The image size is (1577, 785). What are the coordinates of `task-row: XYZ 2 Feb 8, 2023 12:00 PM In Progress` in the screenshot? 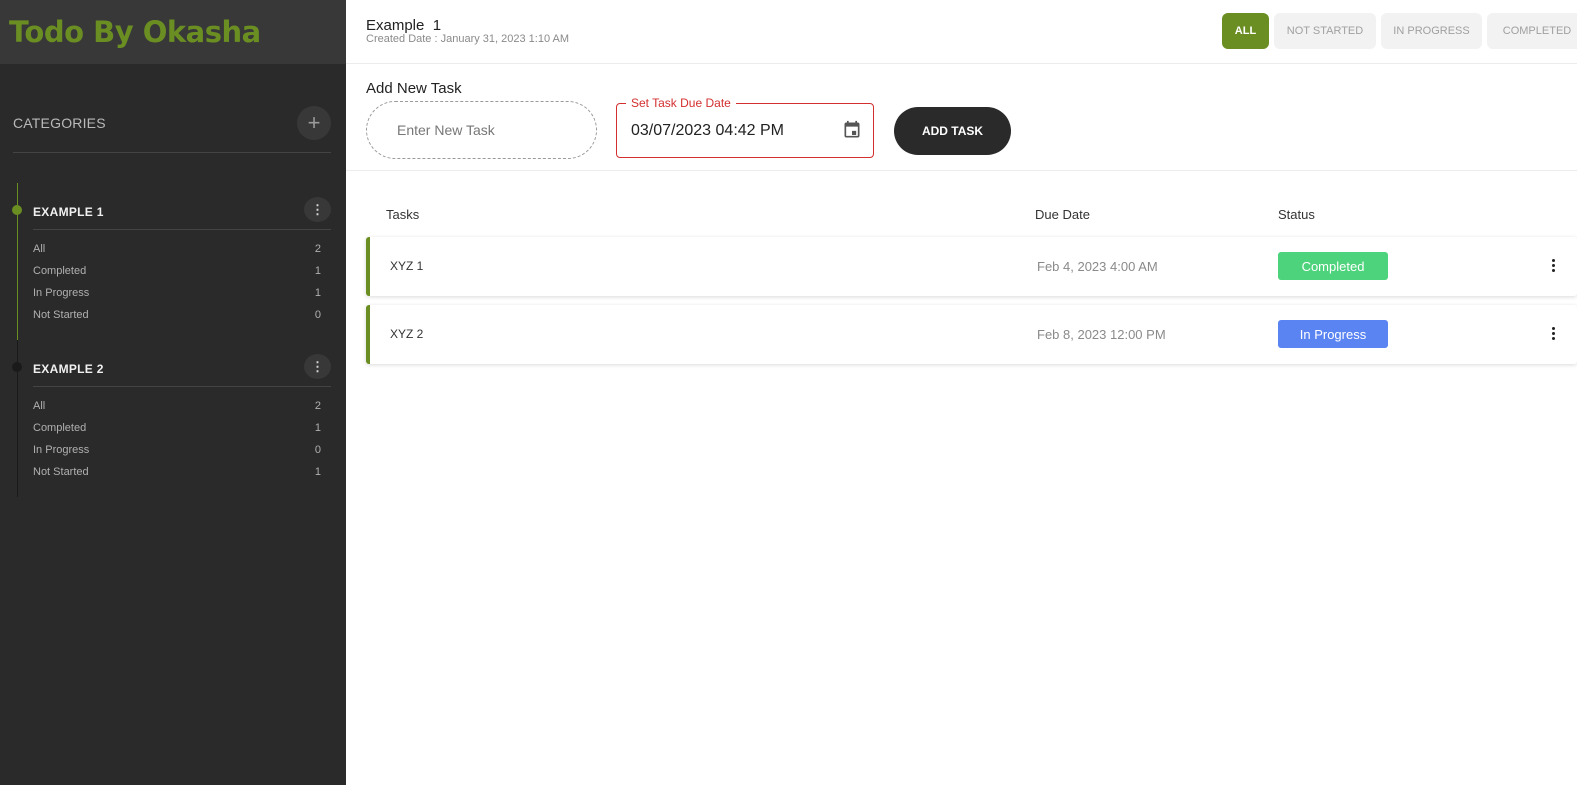 It's located at (971, 334).